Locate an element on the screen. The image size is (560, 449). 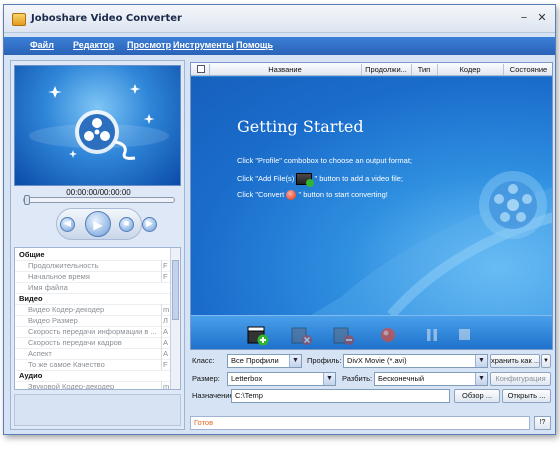
menu-help: Помощь is located at coordinates (254, 45).